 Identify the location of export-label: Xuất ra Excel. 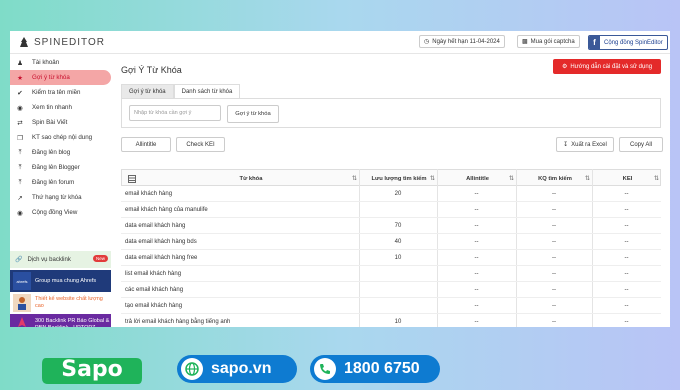
(589, 144).